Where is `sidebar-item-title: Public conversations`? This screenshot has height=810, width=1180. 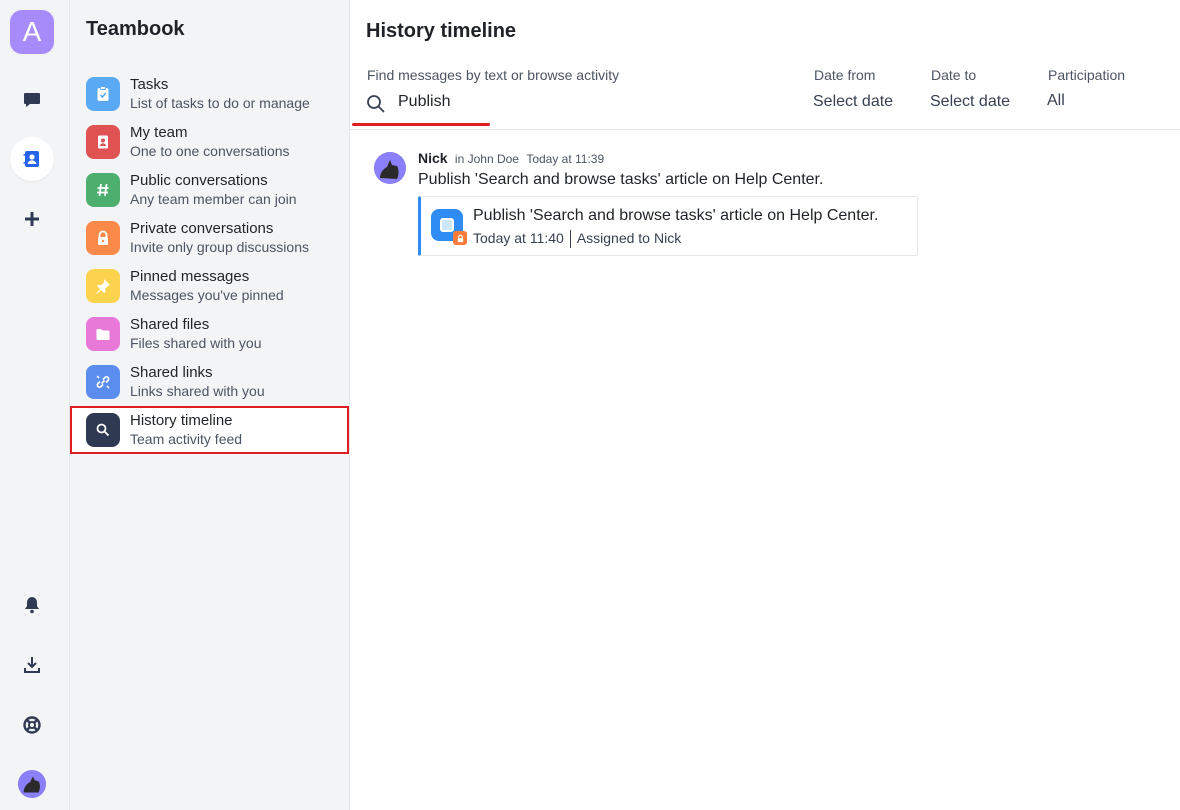 sidebar-item-title: Public conversations is located at coordinates (199, 180).